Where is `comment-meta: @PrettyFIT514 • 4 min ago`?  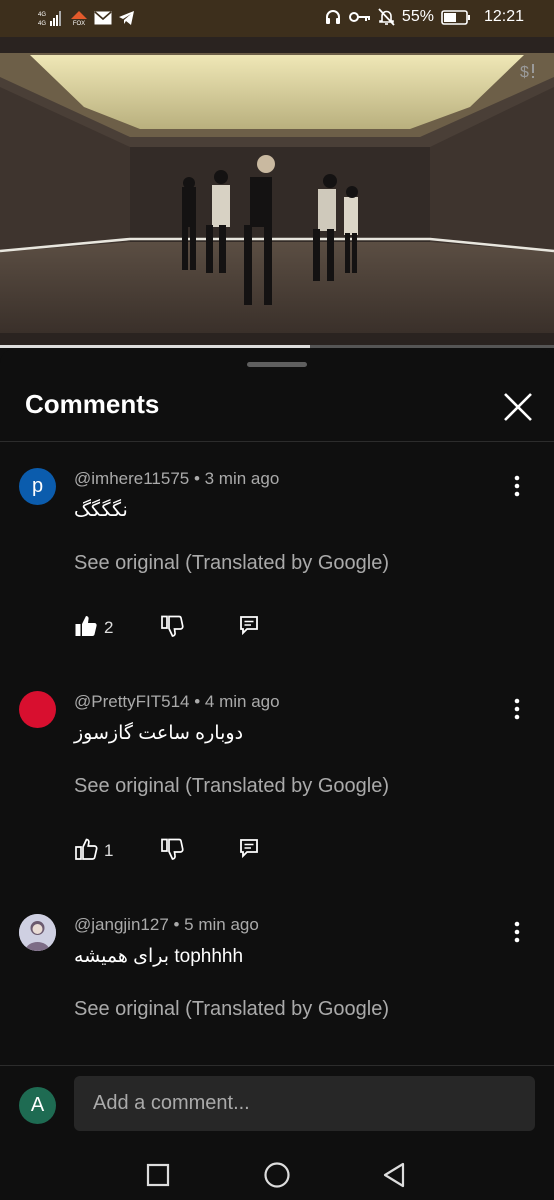 comment-meta: @PrettyFIT514 • 4 min ago is located at coordinates (177, 702).